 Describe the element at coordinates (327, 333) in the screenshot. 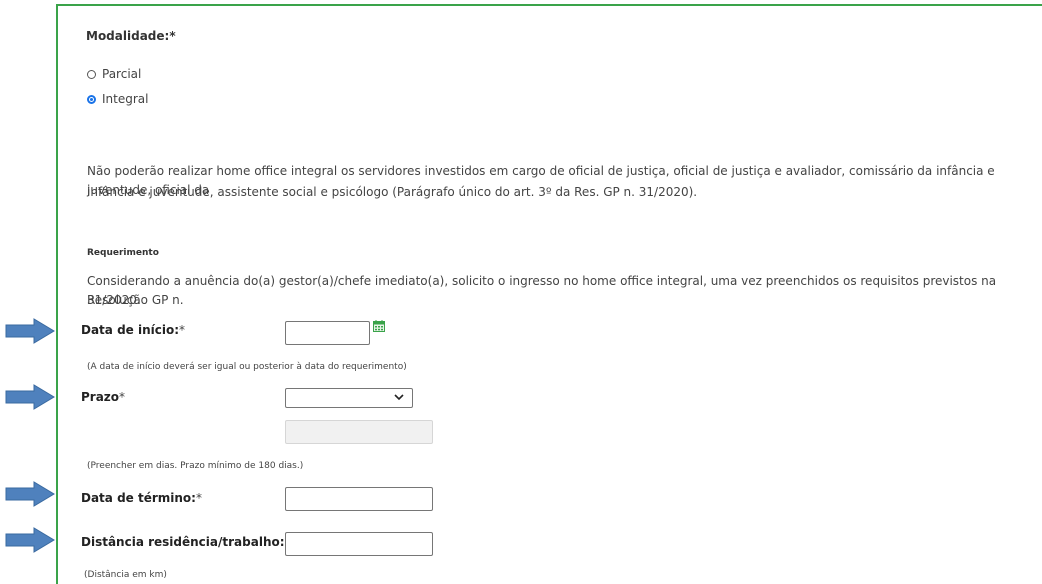

I see `data-inicio-input` at that location.